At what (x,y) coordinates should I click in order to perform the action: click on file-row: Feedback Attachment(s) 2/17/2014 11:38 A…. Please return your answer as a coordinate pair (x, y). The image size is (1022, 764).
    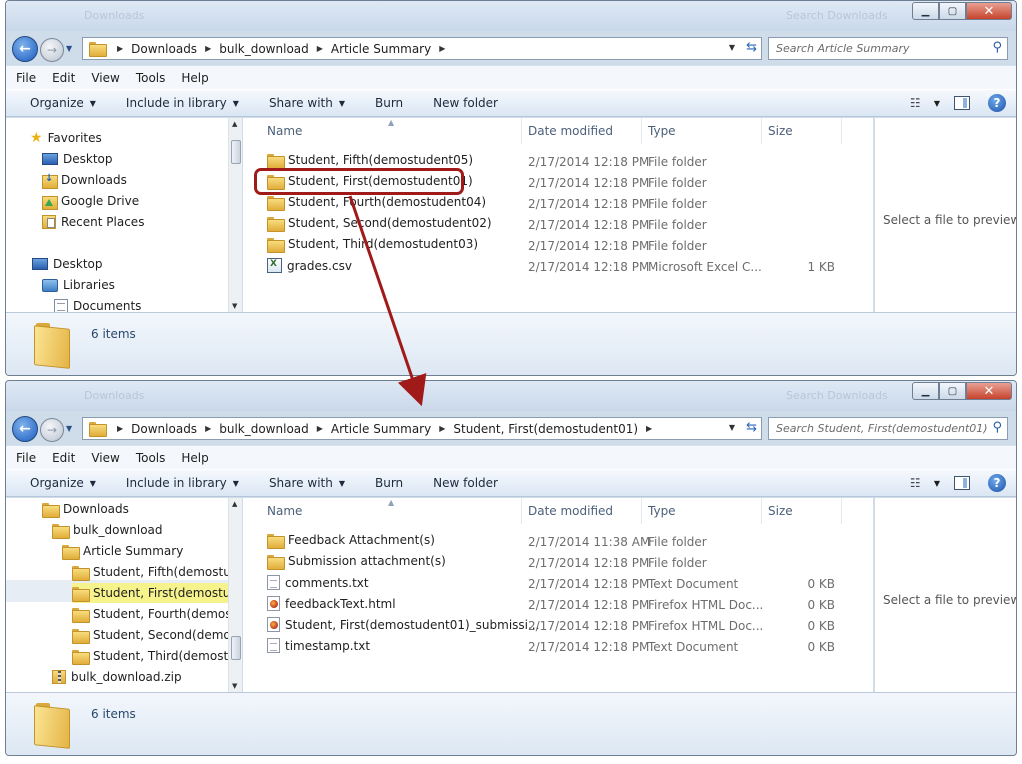
    Looking at the image, I should click on (558, 540).